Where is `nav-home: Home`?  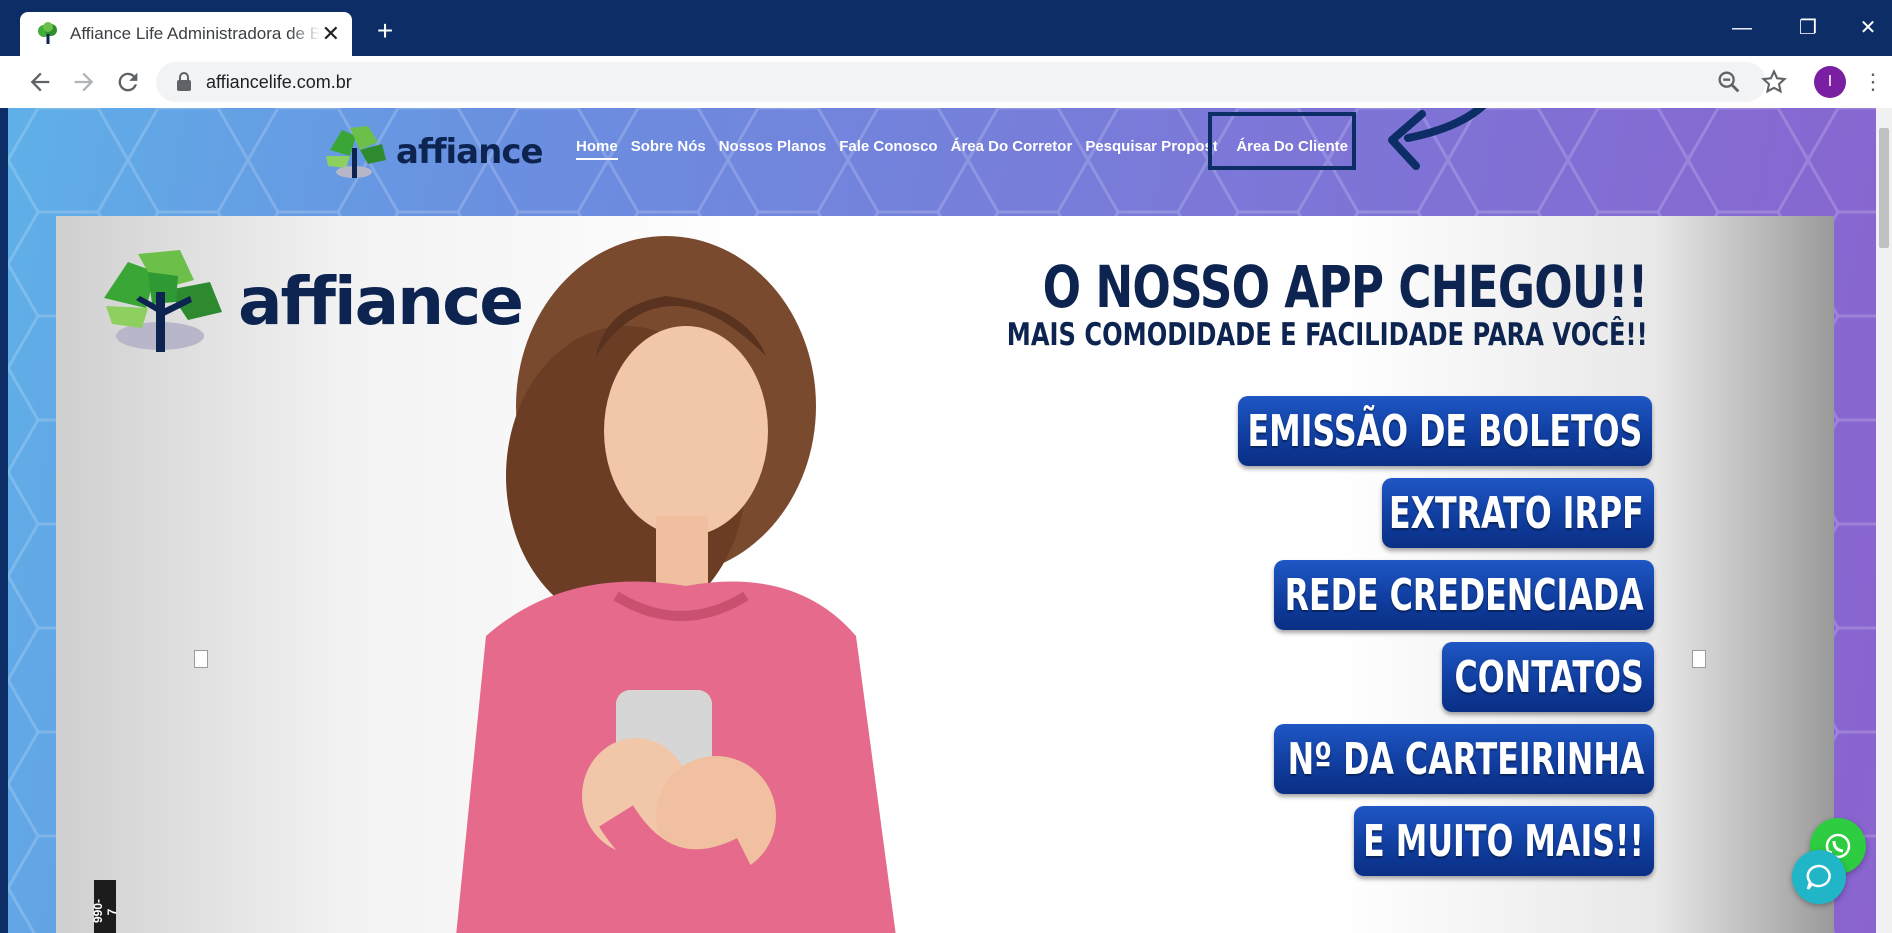 nav-home: Home is located at coordinates (597, 149).